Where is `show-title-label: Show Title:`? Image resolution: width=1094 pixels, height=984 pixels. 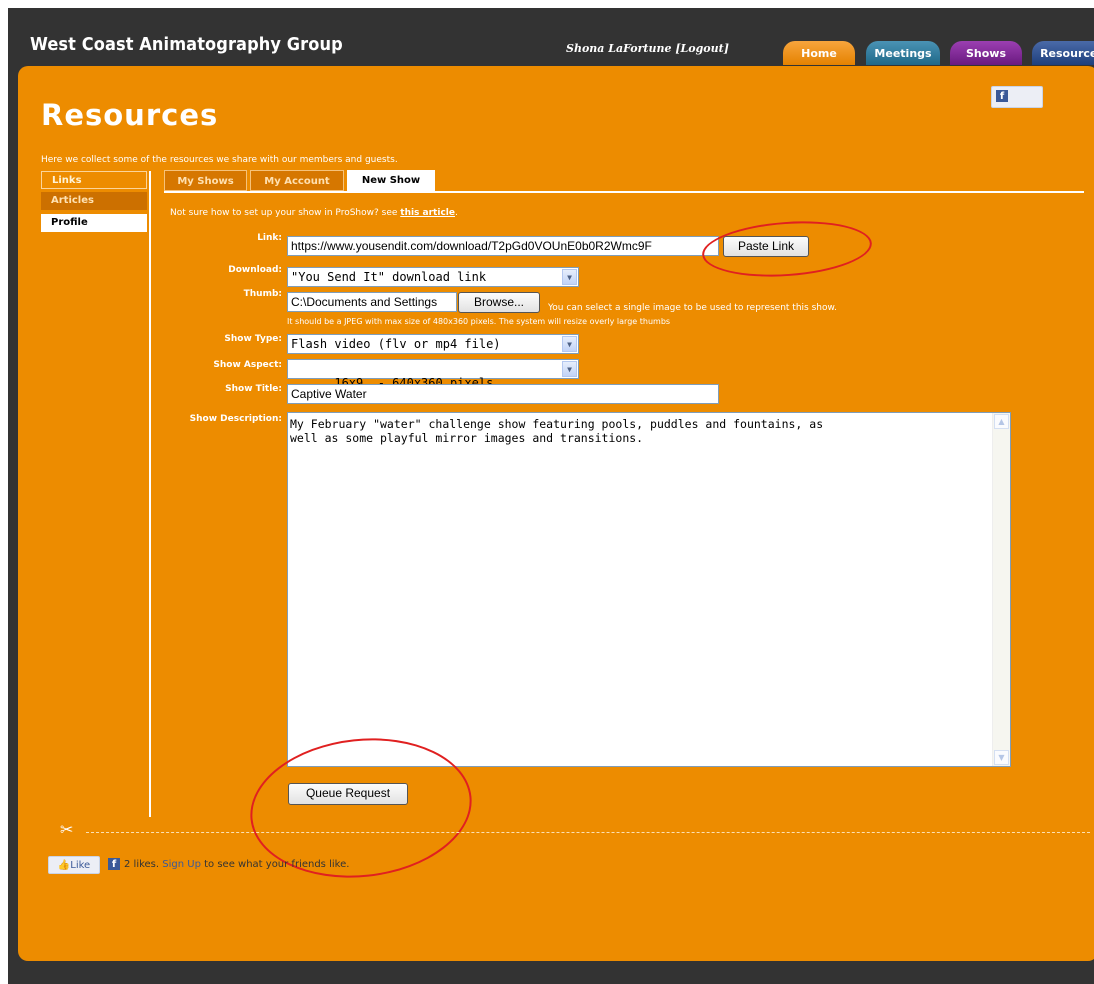 show-title-label: Show Title: is located at coordinates (253, 389).